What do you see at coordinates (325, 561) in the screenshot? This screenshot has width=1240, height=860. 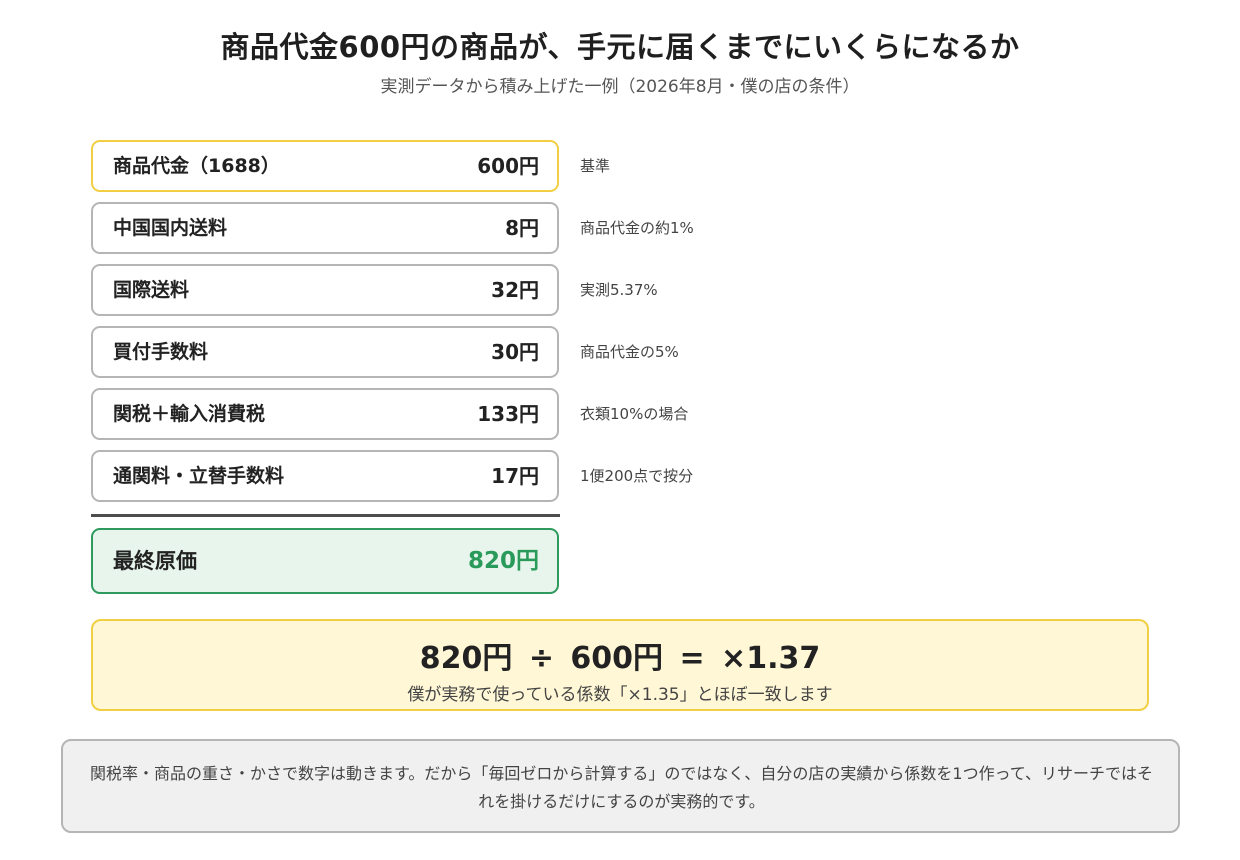 I see `total-cost-row: 最終原価 820円` at bounding box center [325, 561].